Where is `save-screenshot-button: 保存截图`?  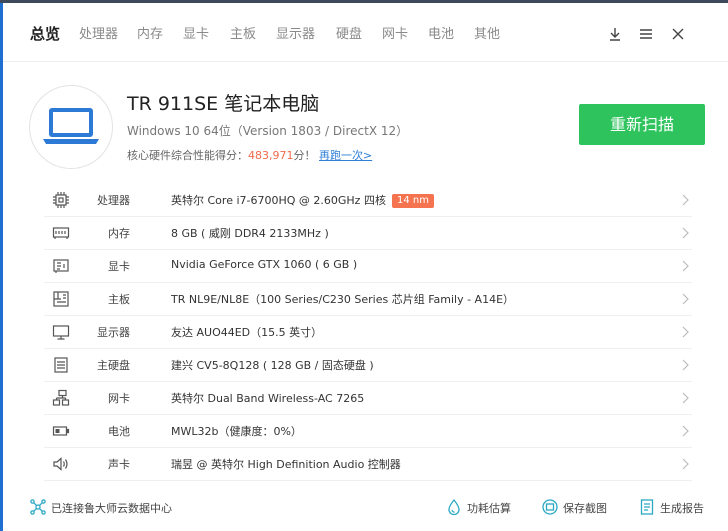
save-screenshot-button: 保存截图 is located at coordinates (581, 507).